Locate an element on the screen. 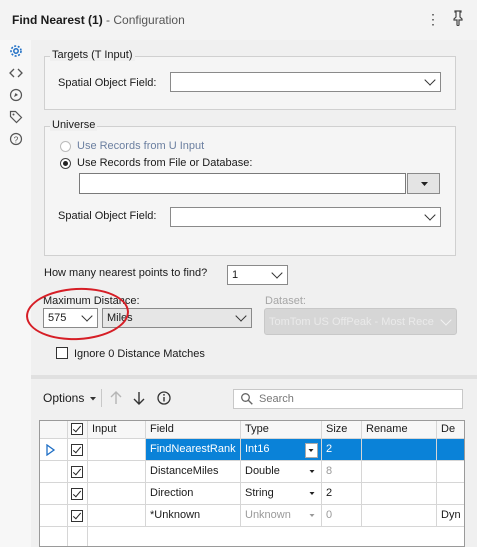 The width and height of the screenshot is (477, 547). universe-legend: Universe is located at coordinates (74, 125).